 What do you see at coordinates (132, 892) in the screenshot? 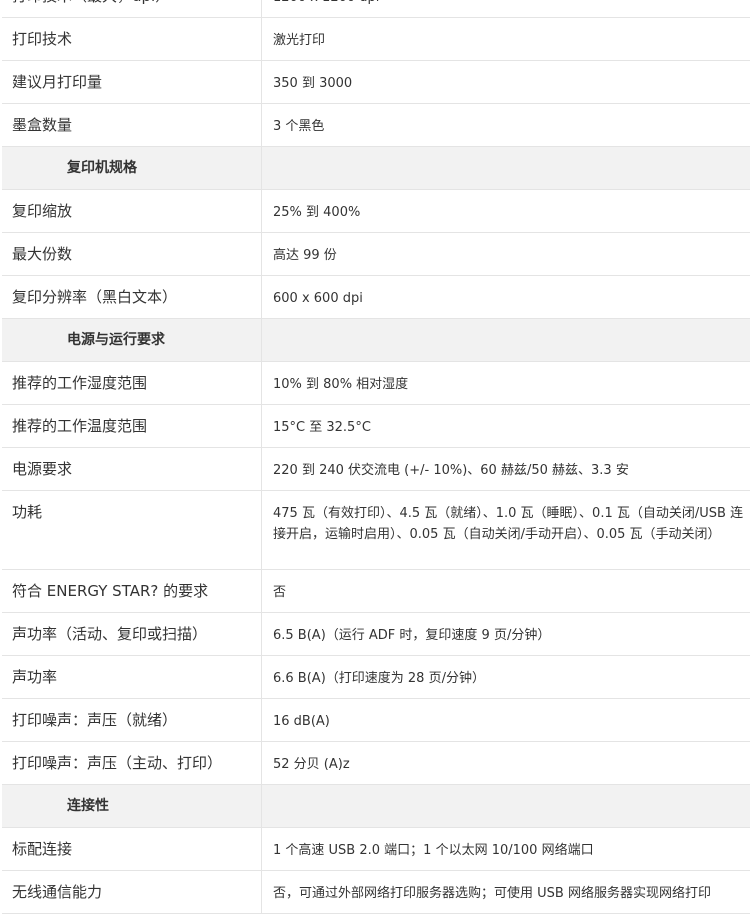
I see `spec-label: 无线通信能力` at bounding box center [132, 892].